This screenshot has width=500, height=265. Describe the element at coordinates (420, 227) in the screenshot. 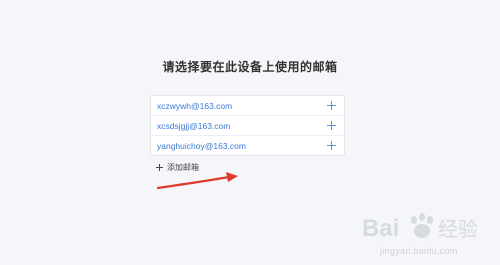

I see `baidu-logo-icon: Bai 经验` at that location.